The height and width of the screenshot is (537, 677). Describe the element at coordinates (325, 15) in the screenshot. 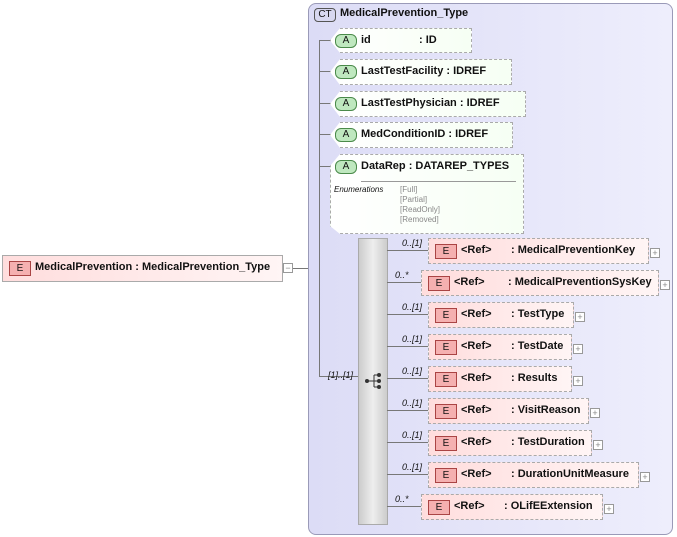

I see `complex-type-badge: CT` at that location.